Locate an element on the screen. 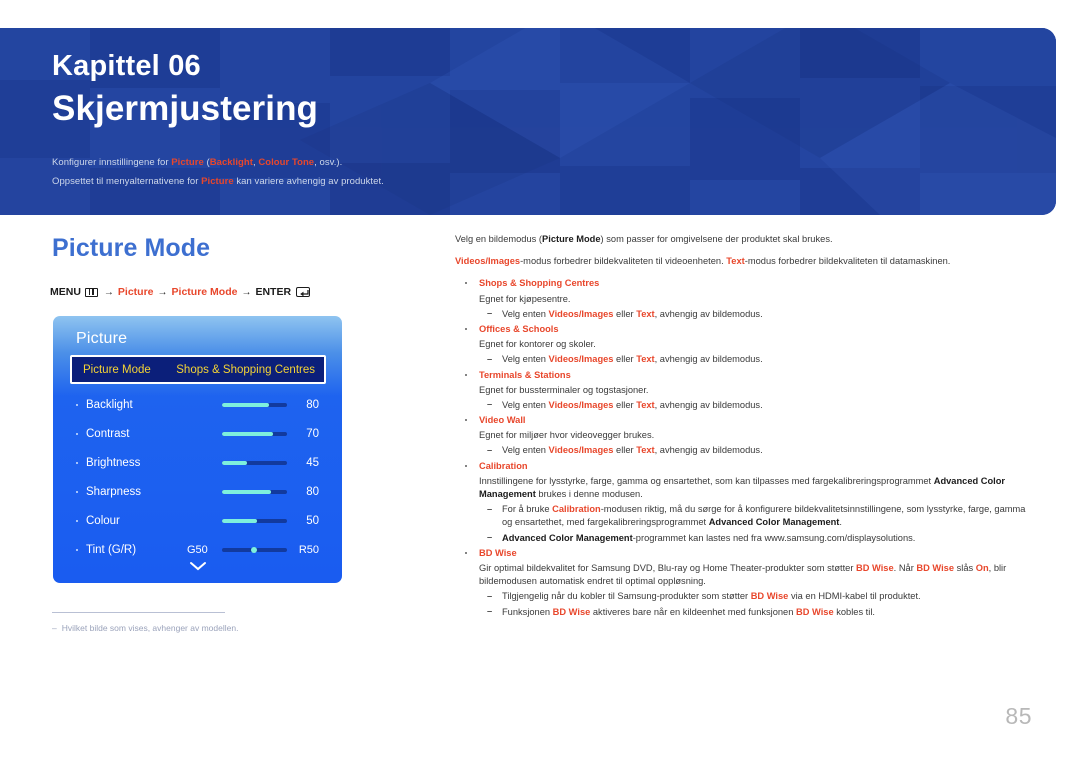  enter-label: ENTER is located at coordinates (273, 292).